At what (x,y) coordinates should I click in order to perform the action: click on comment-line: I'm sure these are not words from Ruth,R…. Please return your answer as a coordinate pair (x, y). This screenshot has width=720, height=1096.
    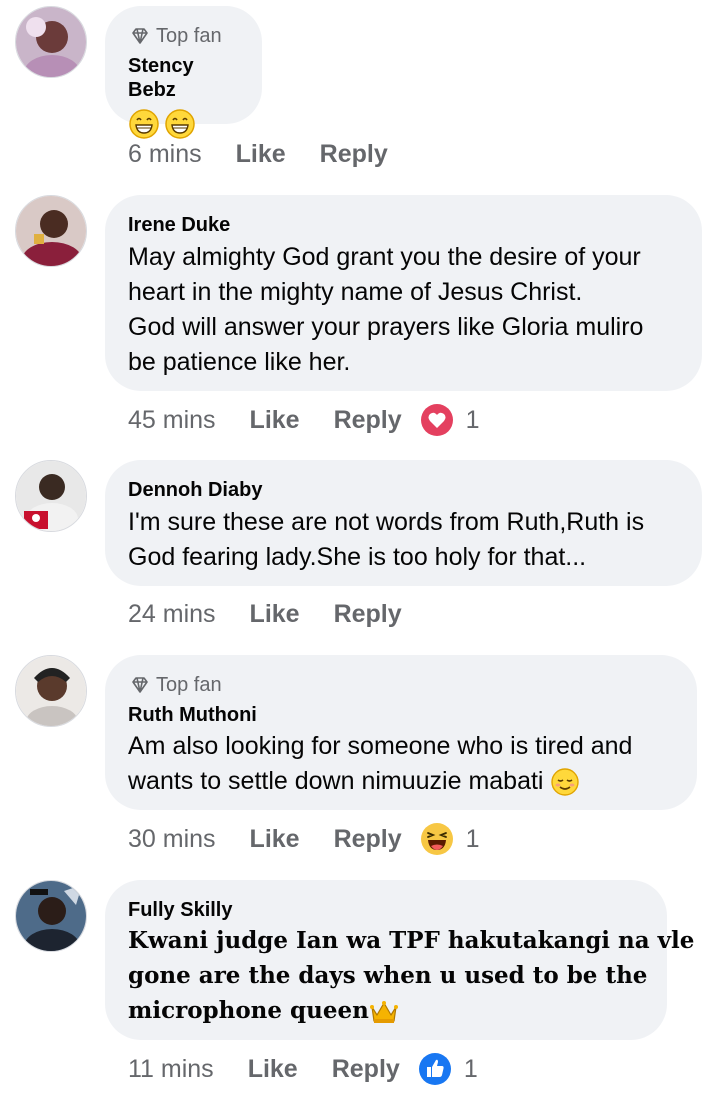
    Looking at the image, I should click on (386, 522).